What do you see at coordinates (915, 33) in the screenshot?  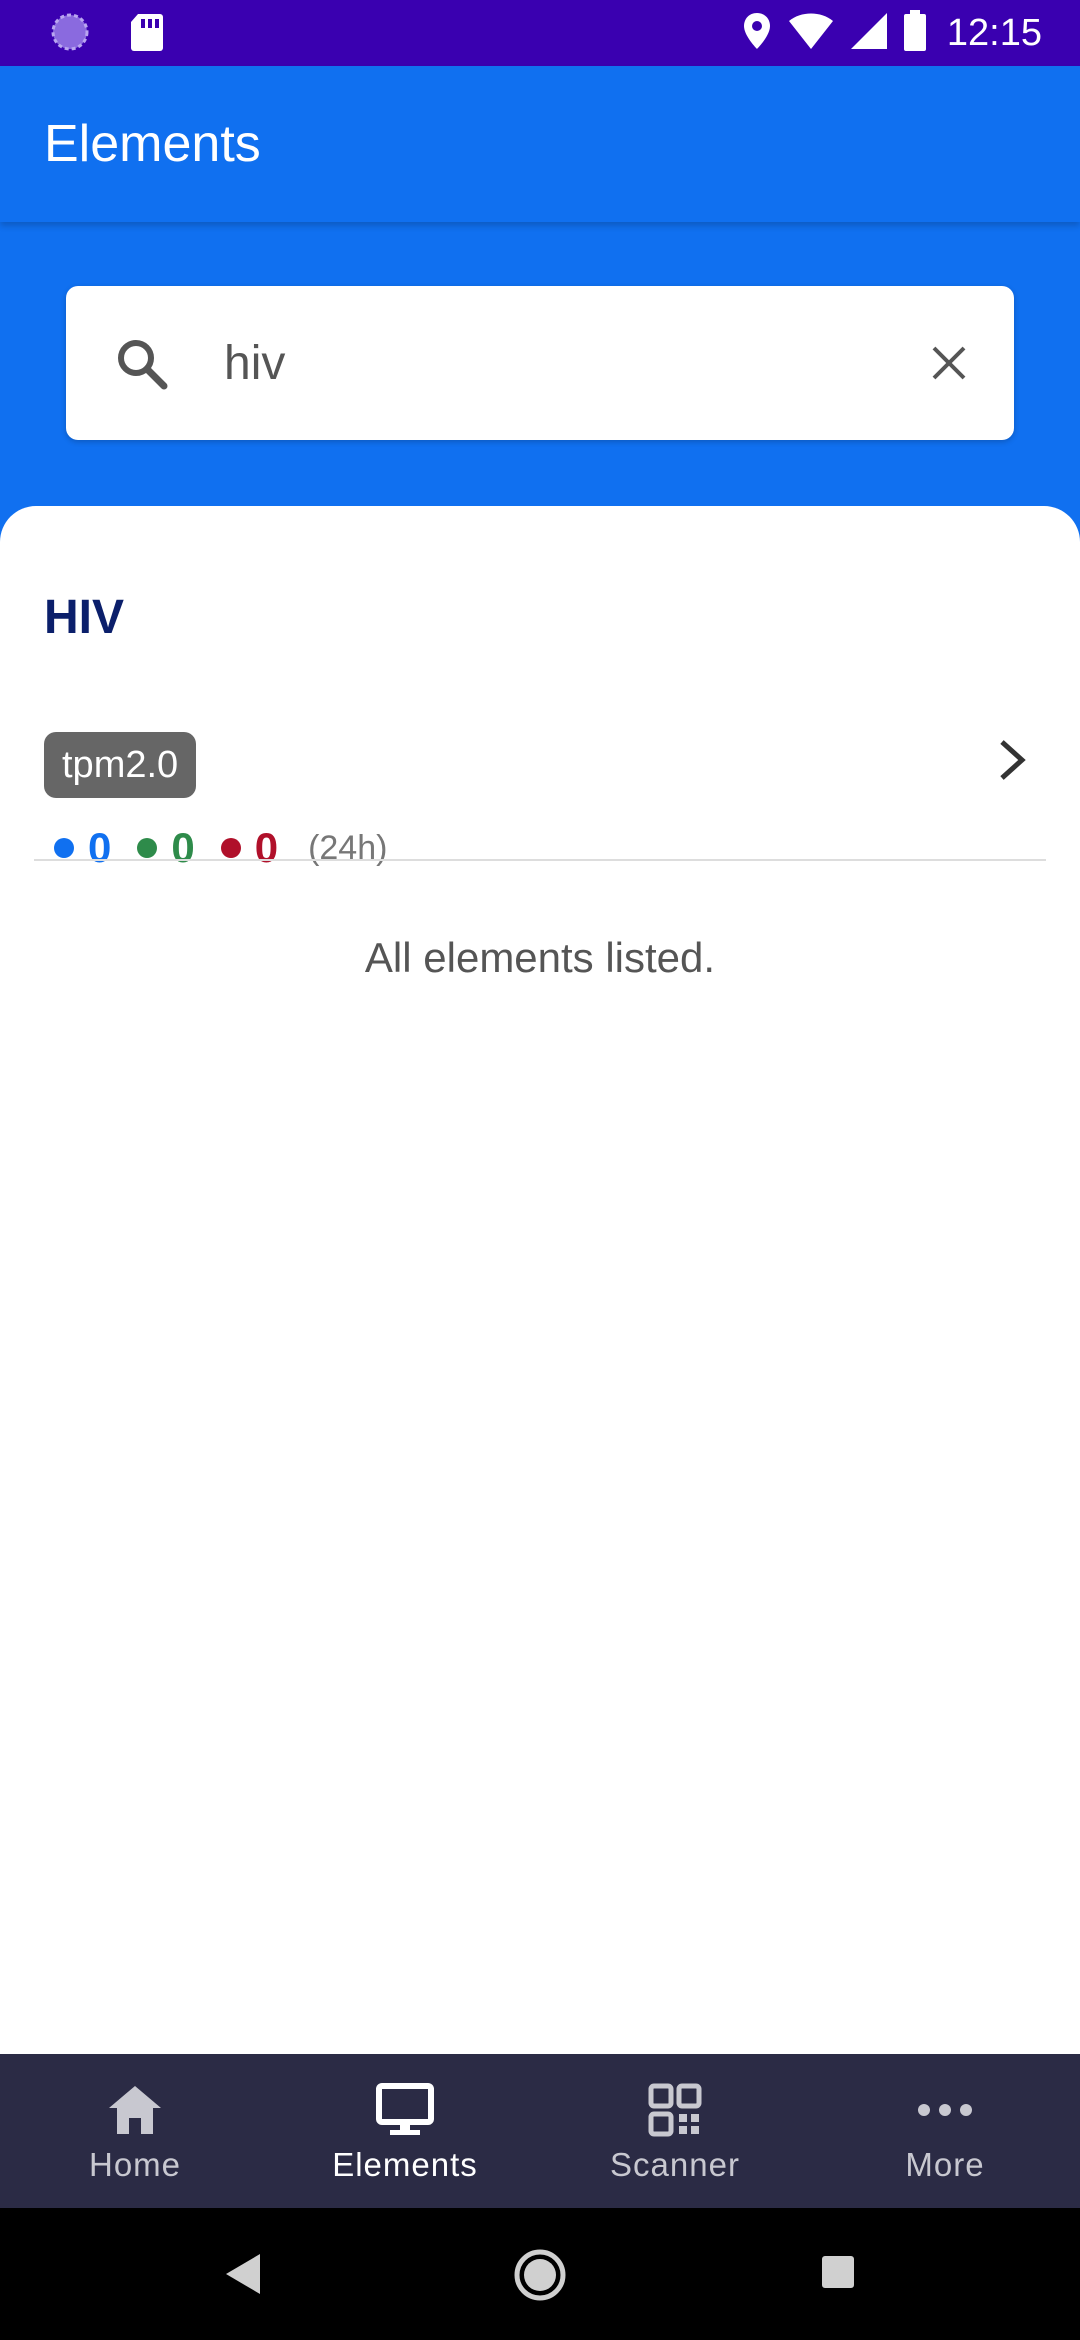 I see `battery-icon` at bounding box center [915, 33].